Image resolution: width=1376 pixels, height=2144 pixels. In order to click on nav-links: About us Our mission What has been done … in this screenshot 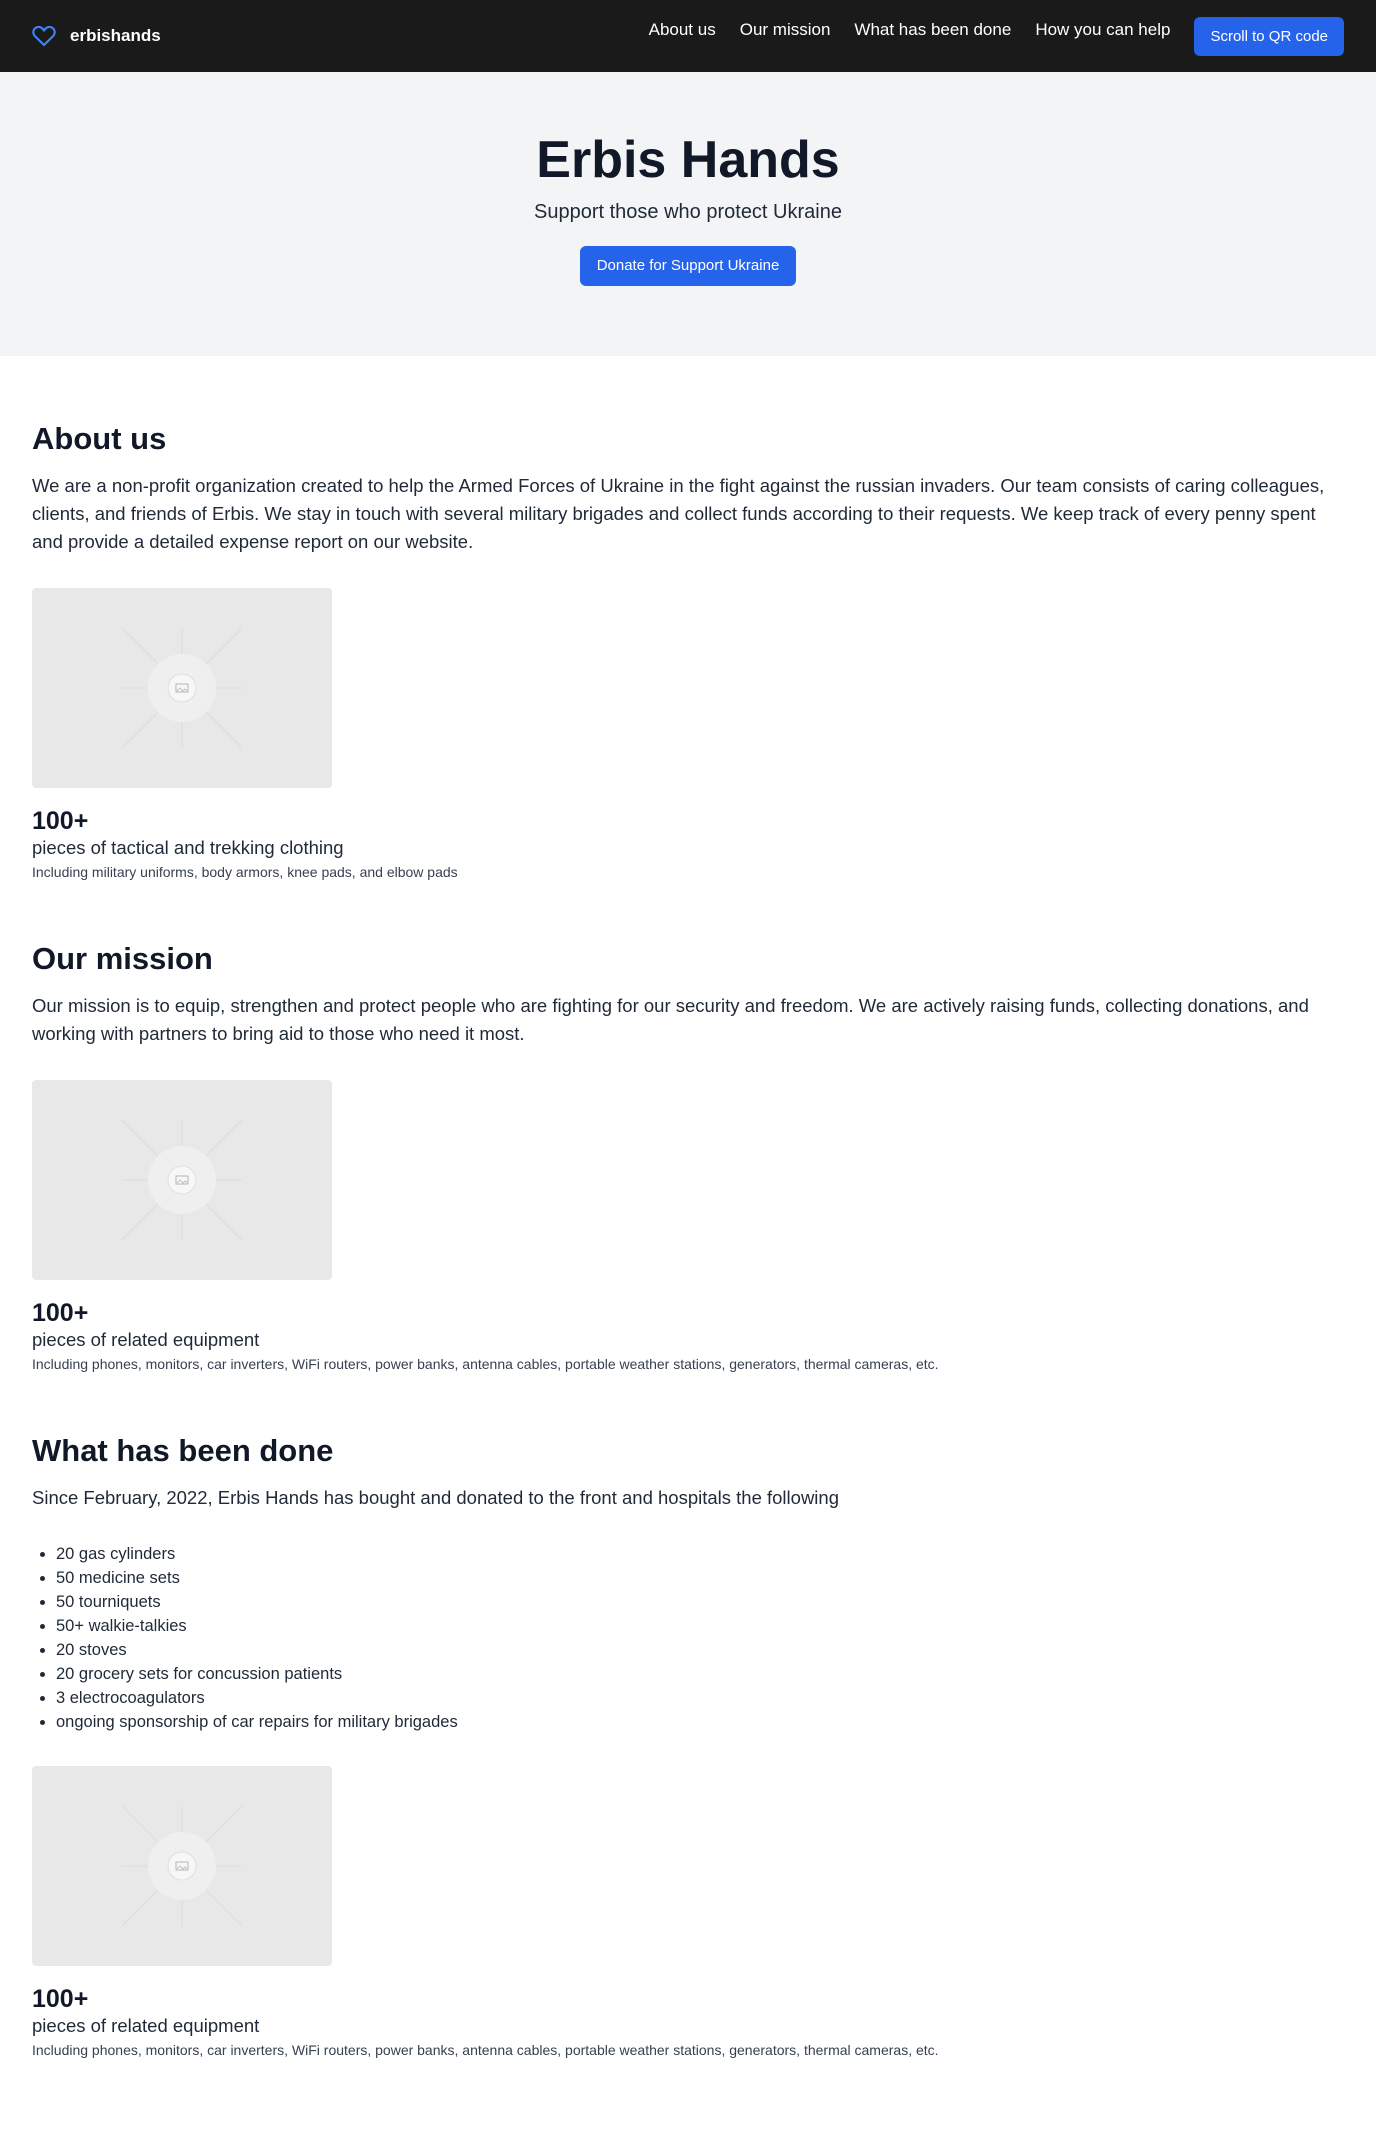, I will do `click(996, 36)`.